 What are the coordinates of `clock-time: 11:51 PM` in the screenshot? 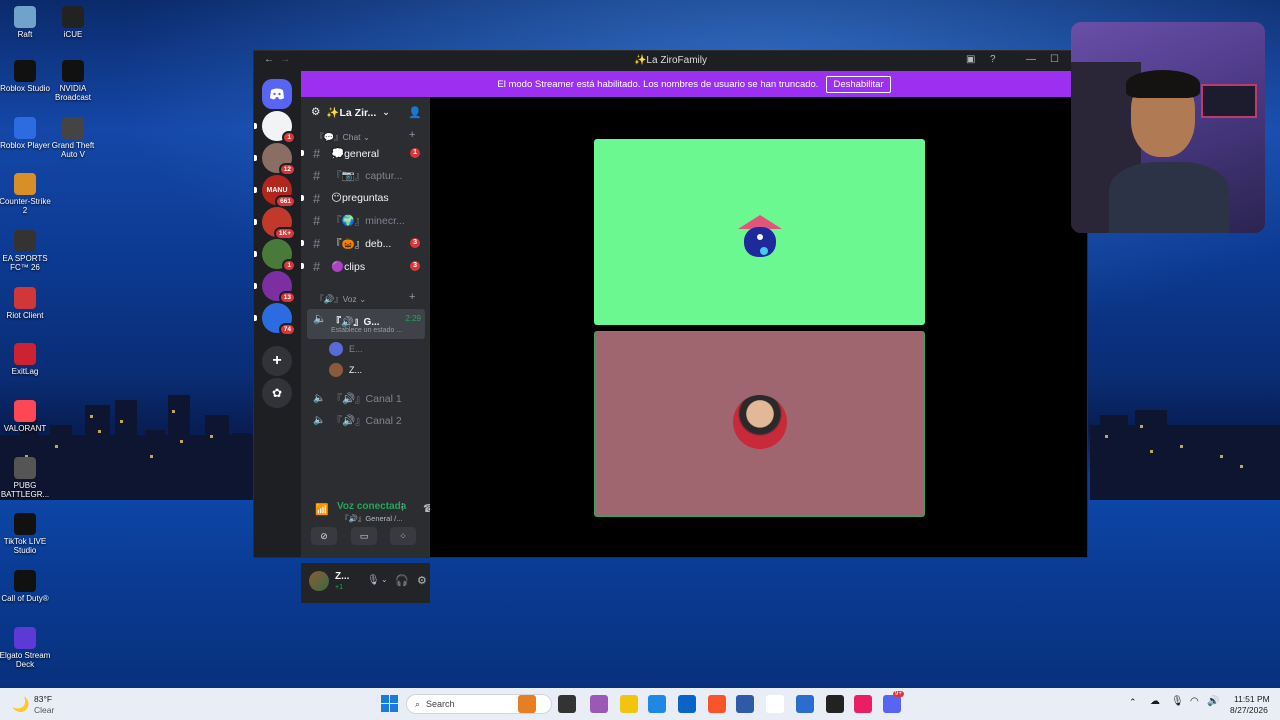 It's located at (1252, 699).